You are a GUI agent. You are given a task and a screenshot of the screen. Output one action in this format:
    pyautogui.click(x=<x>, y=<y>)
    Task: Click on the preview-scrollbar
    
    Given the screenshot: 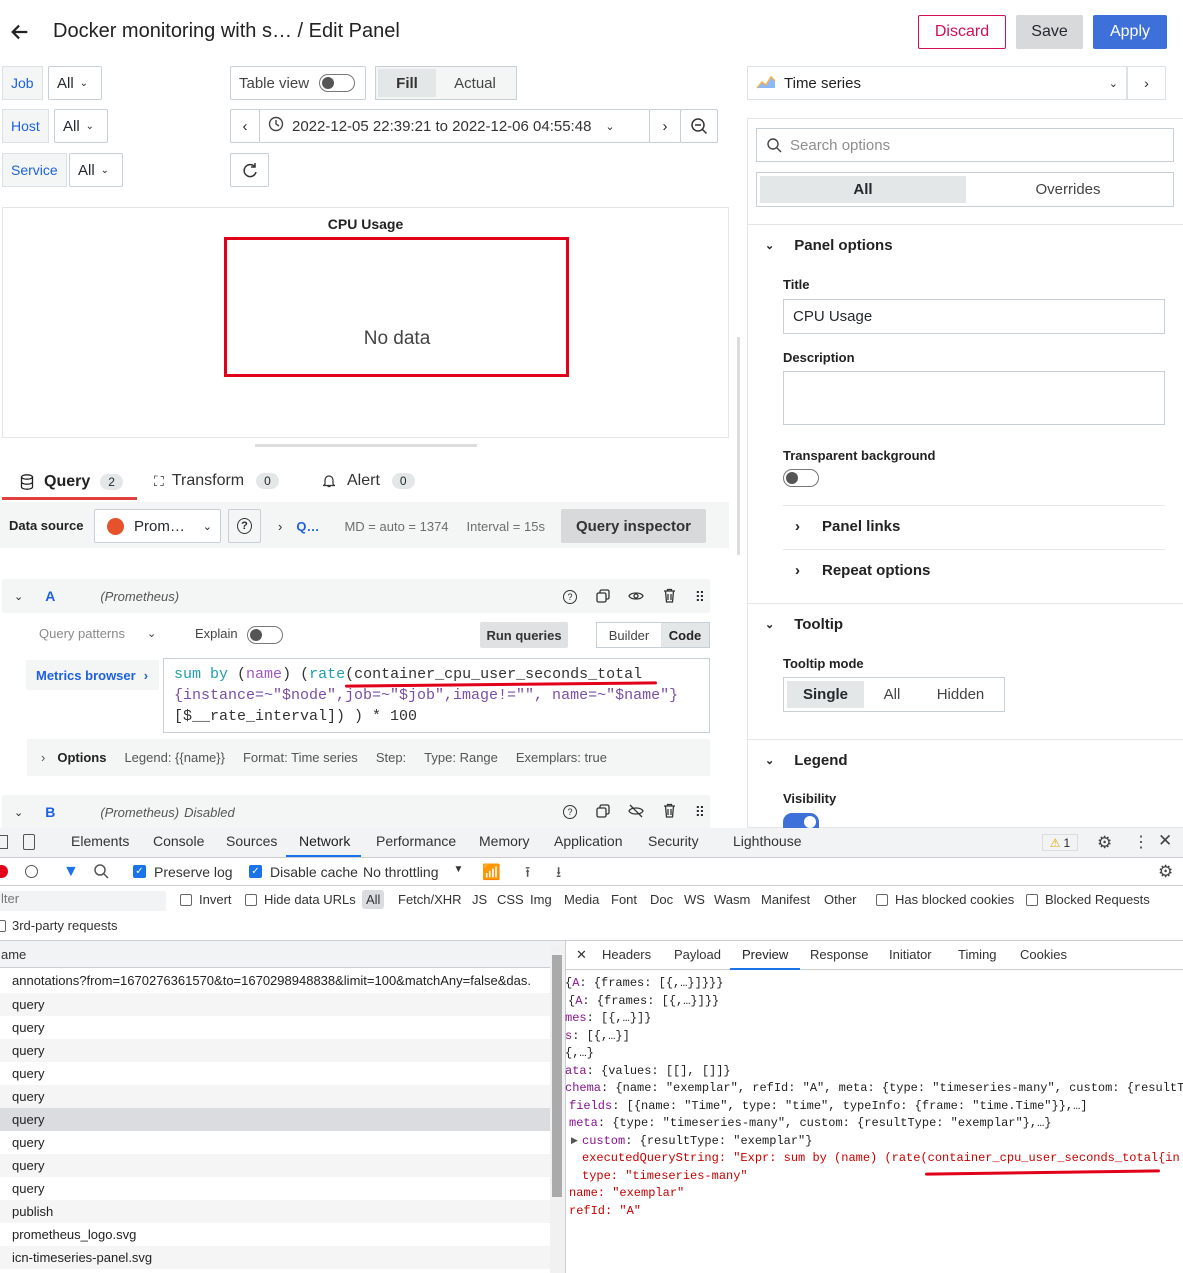 What is the action you would take?
    pyautogui.click(x=738, y=446)
    